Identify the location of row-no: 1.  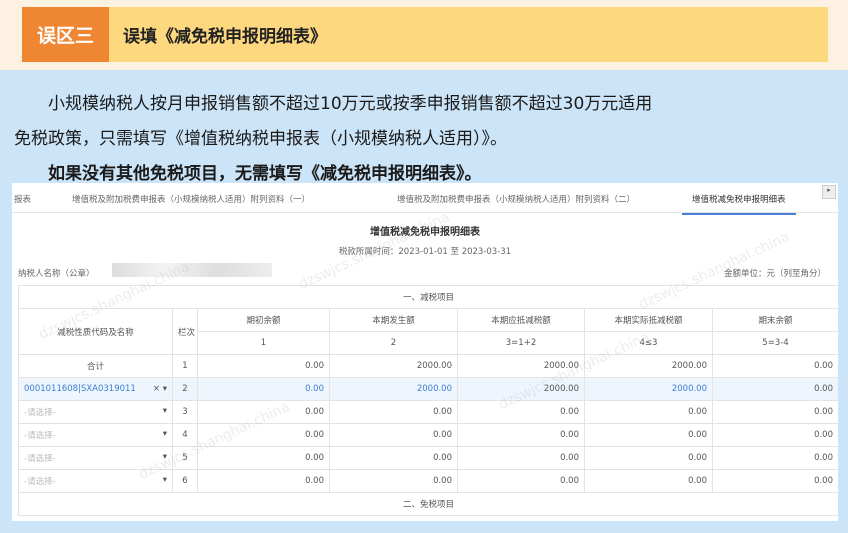
(185, 366).